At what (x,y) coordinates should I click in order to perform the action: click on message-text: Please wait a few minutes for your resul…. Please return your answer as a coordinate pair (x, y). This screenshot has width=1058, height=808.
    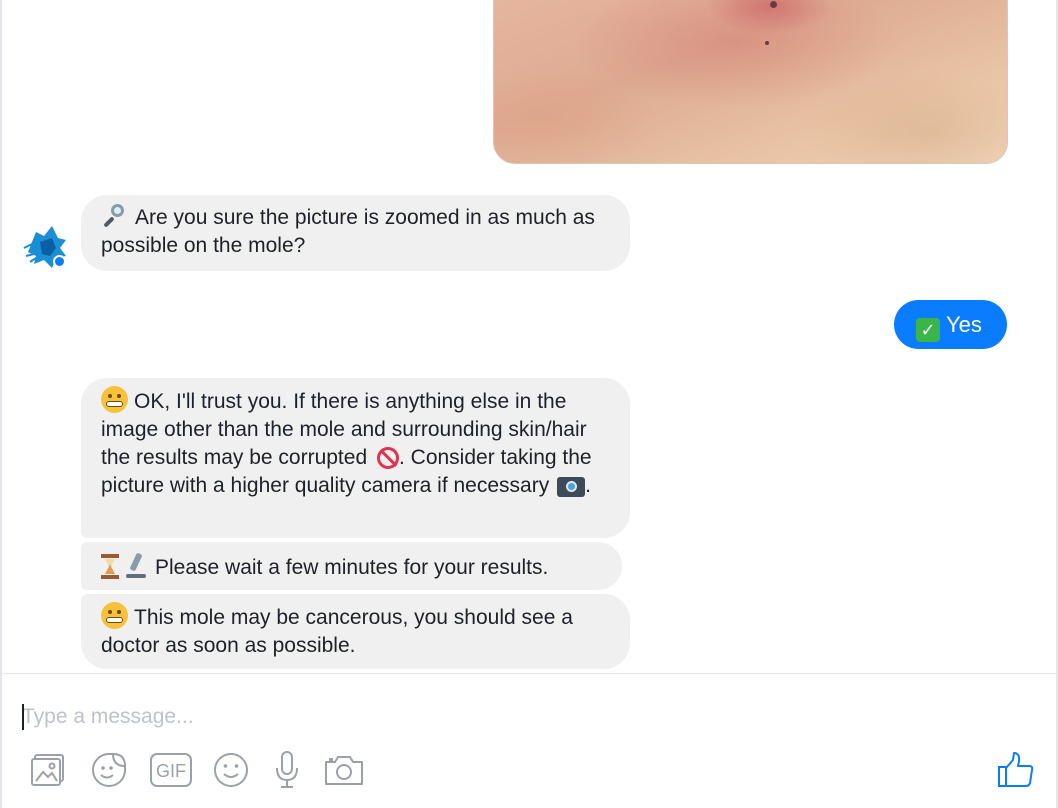
    Looking at the image, I should click on (352, 567).